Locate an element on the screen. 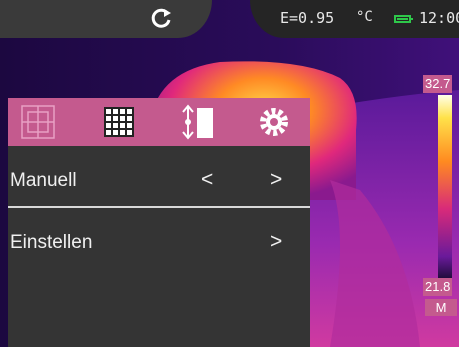 This screenshot has height=347, width=459. status-tab-left is located at coordinates (106, 19).